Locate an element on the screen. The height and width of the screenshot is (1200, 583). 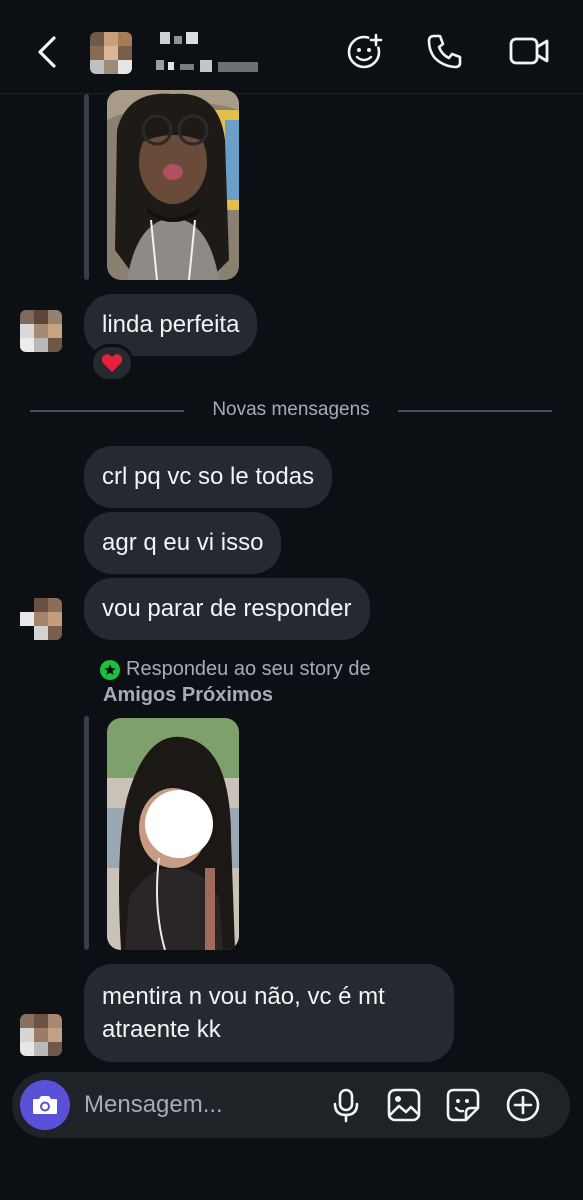
message-text: linda perfeita is located at coordinates (171, 324).